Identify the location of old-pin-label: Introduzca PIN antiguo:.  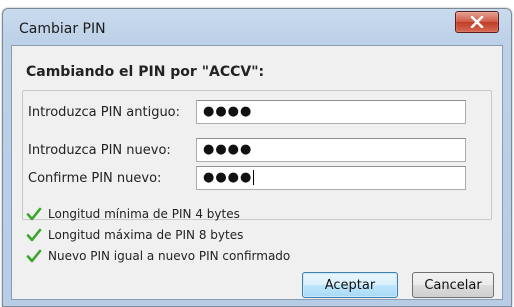
(104, 112).